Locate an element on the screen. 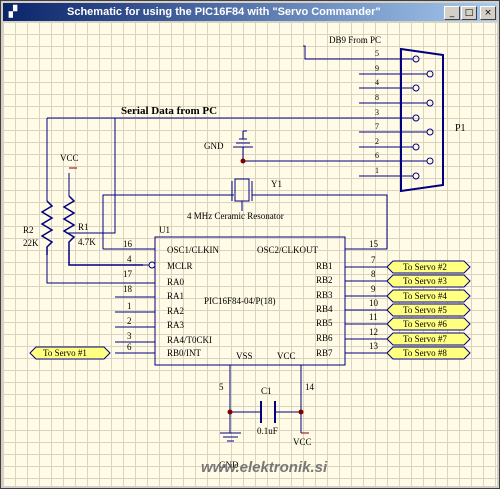 The height and width of the screenshot is (489, 500). svg-text: RA3 is located at coordinates (176, 325).